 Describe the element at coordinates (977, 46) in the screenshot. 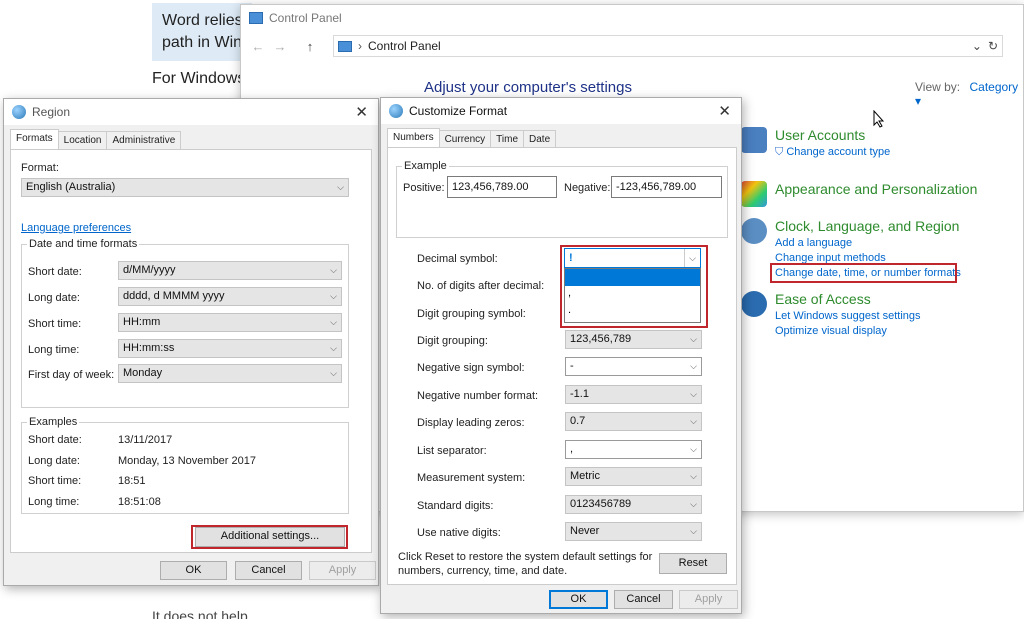

I see `chevron-down-icon: ⌄` at that location.